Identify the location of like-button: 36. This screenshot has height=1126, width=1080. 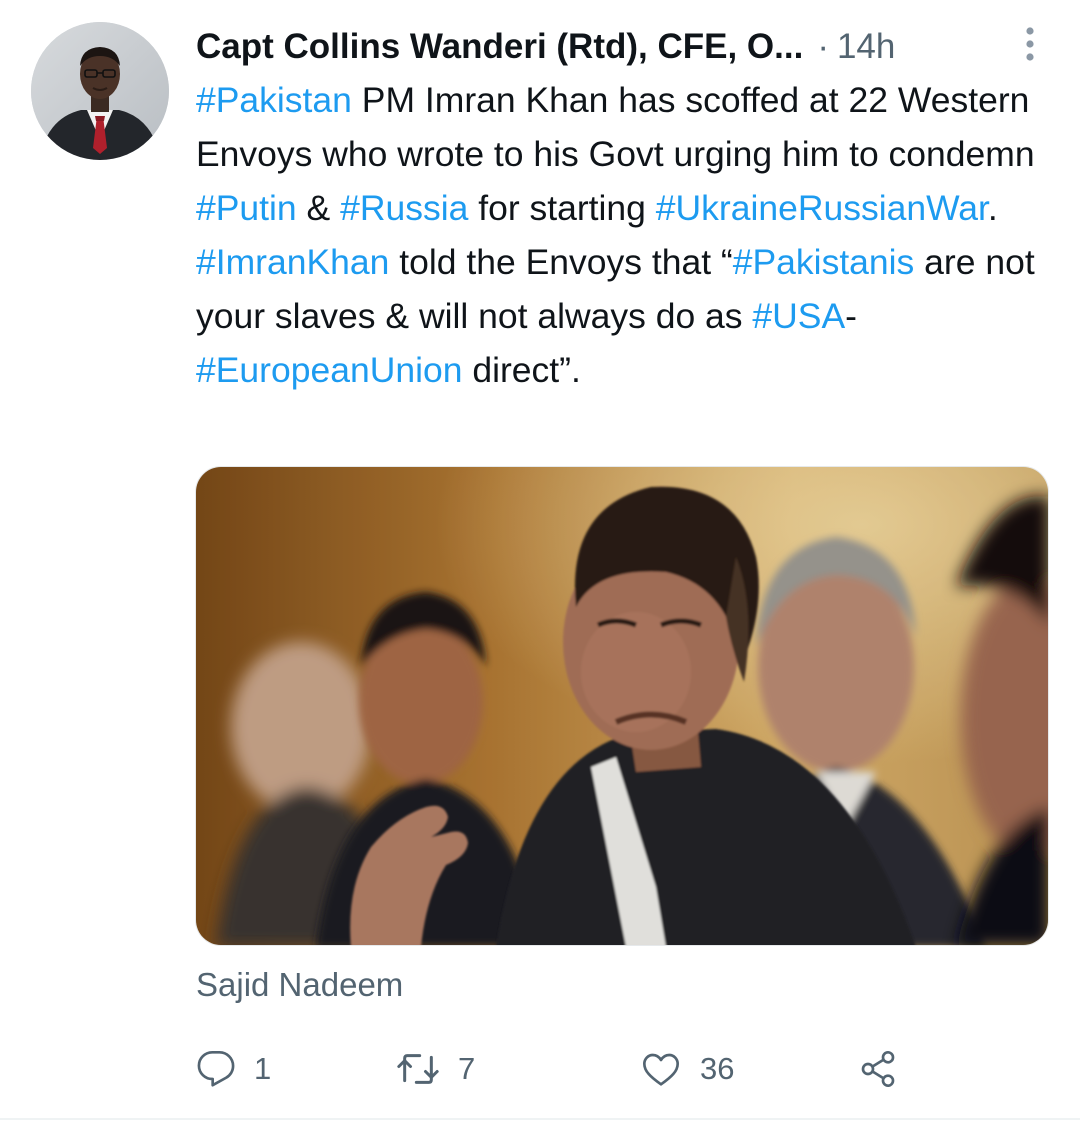
(687, 1069).